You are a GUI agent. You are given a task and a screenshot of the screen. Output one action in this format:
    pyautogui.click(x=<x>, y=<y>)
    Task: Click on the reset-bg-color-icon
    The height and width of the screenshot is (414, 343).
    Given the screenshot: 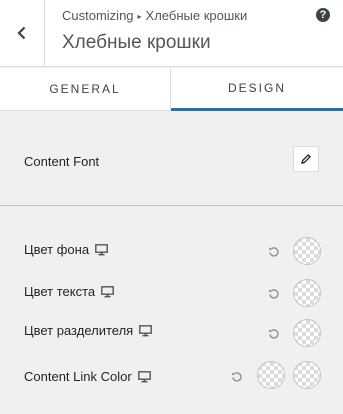 What is the action you would take?
    pyautogui.click(x=274, y=252)
    